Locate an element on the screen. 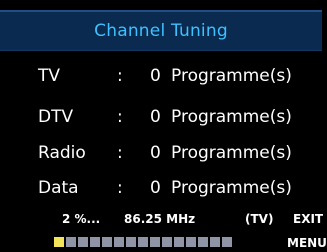 The height and width of the screenshot is (252, 327). scan-progress-bar is located at coordinates (143, 242).